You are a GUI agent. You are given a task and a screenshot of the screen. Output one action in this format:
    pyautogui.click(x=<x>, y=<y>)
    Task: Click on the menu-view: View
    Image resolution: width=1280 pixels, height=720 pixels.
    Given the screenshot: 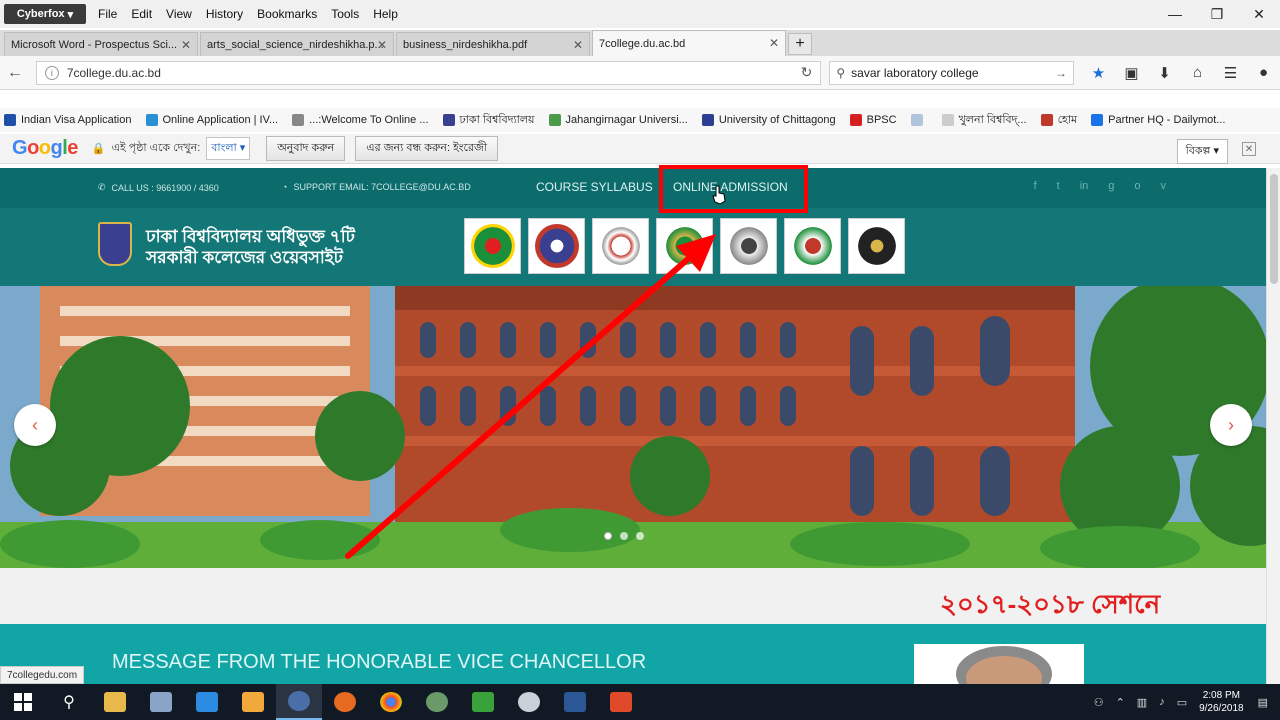 What is the action you would take?
    pyautogui.click(x=179, y=14)
    